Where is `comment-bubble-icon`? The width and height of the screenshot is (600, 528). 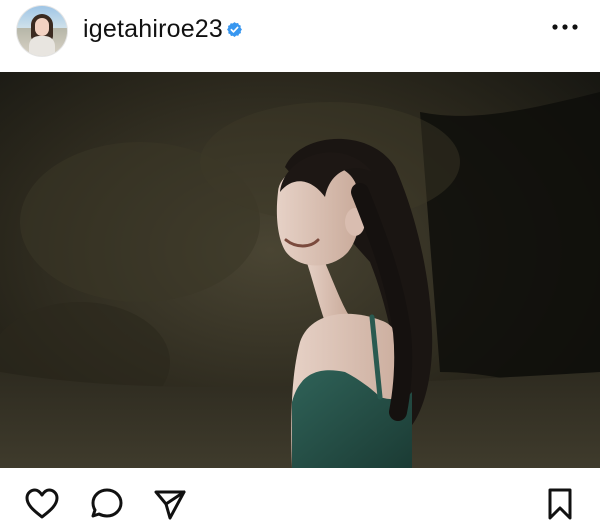 comment-bubble-icon is located at coordinates (107, 504).